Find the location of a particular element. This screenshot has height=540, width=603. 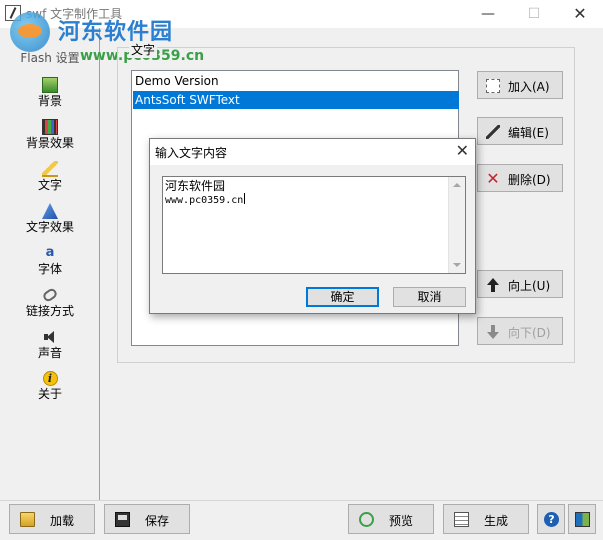

background-effect-icon is located at coordinates (50, 127).